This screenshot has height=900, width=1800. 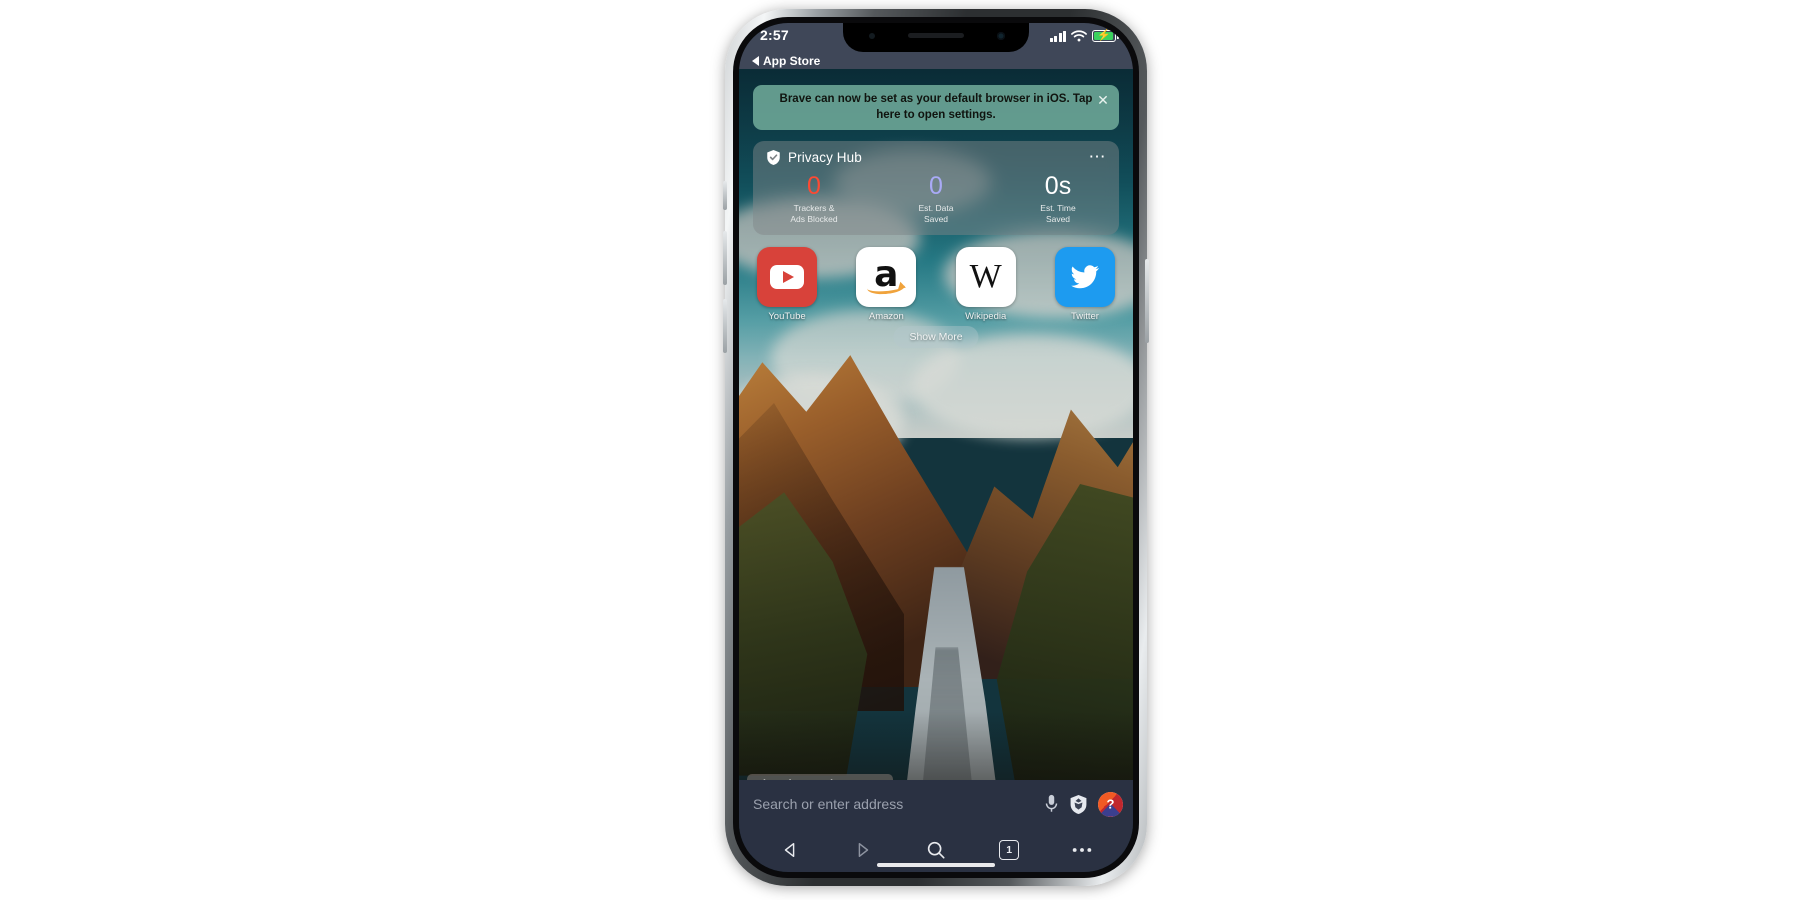 I want to click on browser-bottom-bar: Search or enter address ? 1, so click(x=936, y=826).